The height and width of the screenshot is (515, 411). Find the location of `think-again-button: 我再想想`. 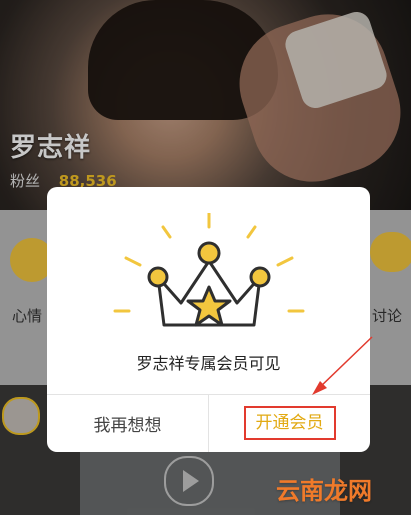

think-again-button: 我再想想 is located at coordinates (127, 423).